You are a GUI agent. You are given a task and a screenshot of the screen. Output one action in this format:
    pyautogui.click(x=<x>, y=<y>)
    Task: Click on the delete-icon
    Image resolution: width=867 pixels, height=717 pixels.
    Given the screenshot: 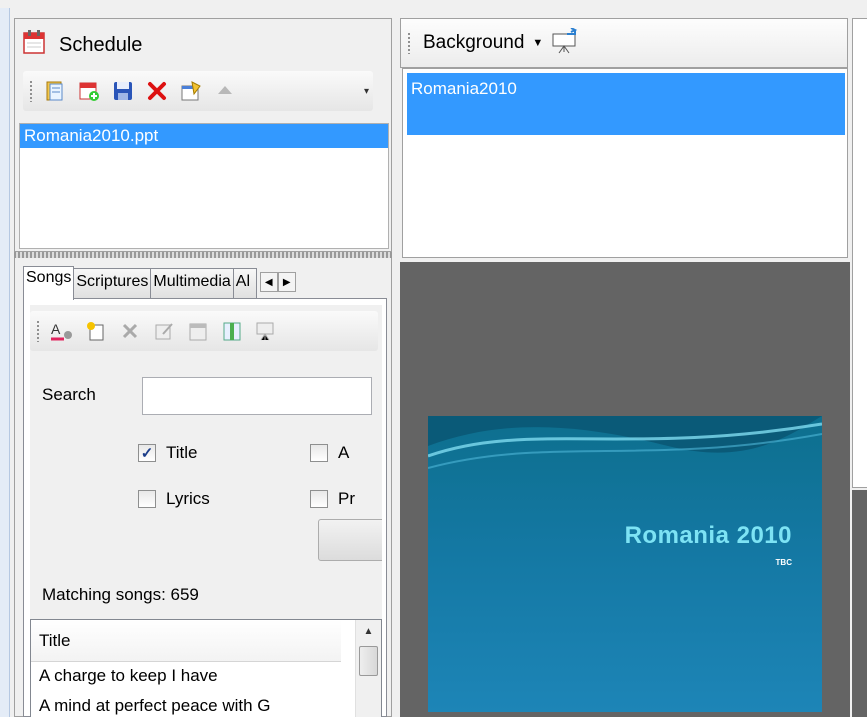 What is the action you would take?
    pyautogui.click(x=157, y=91)
    